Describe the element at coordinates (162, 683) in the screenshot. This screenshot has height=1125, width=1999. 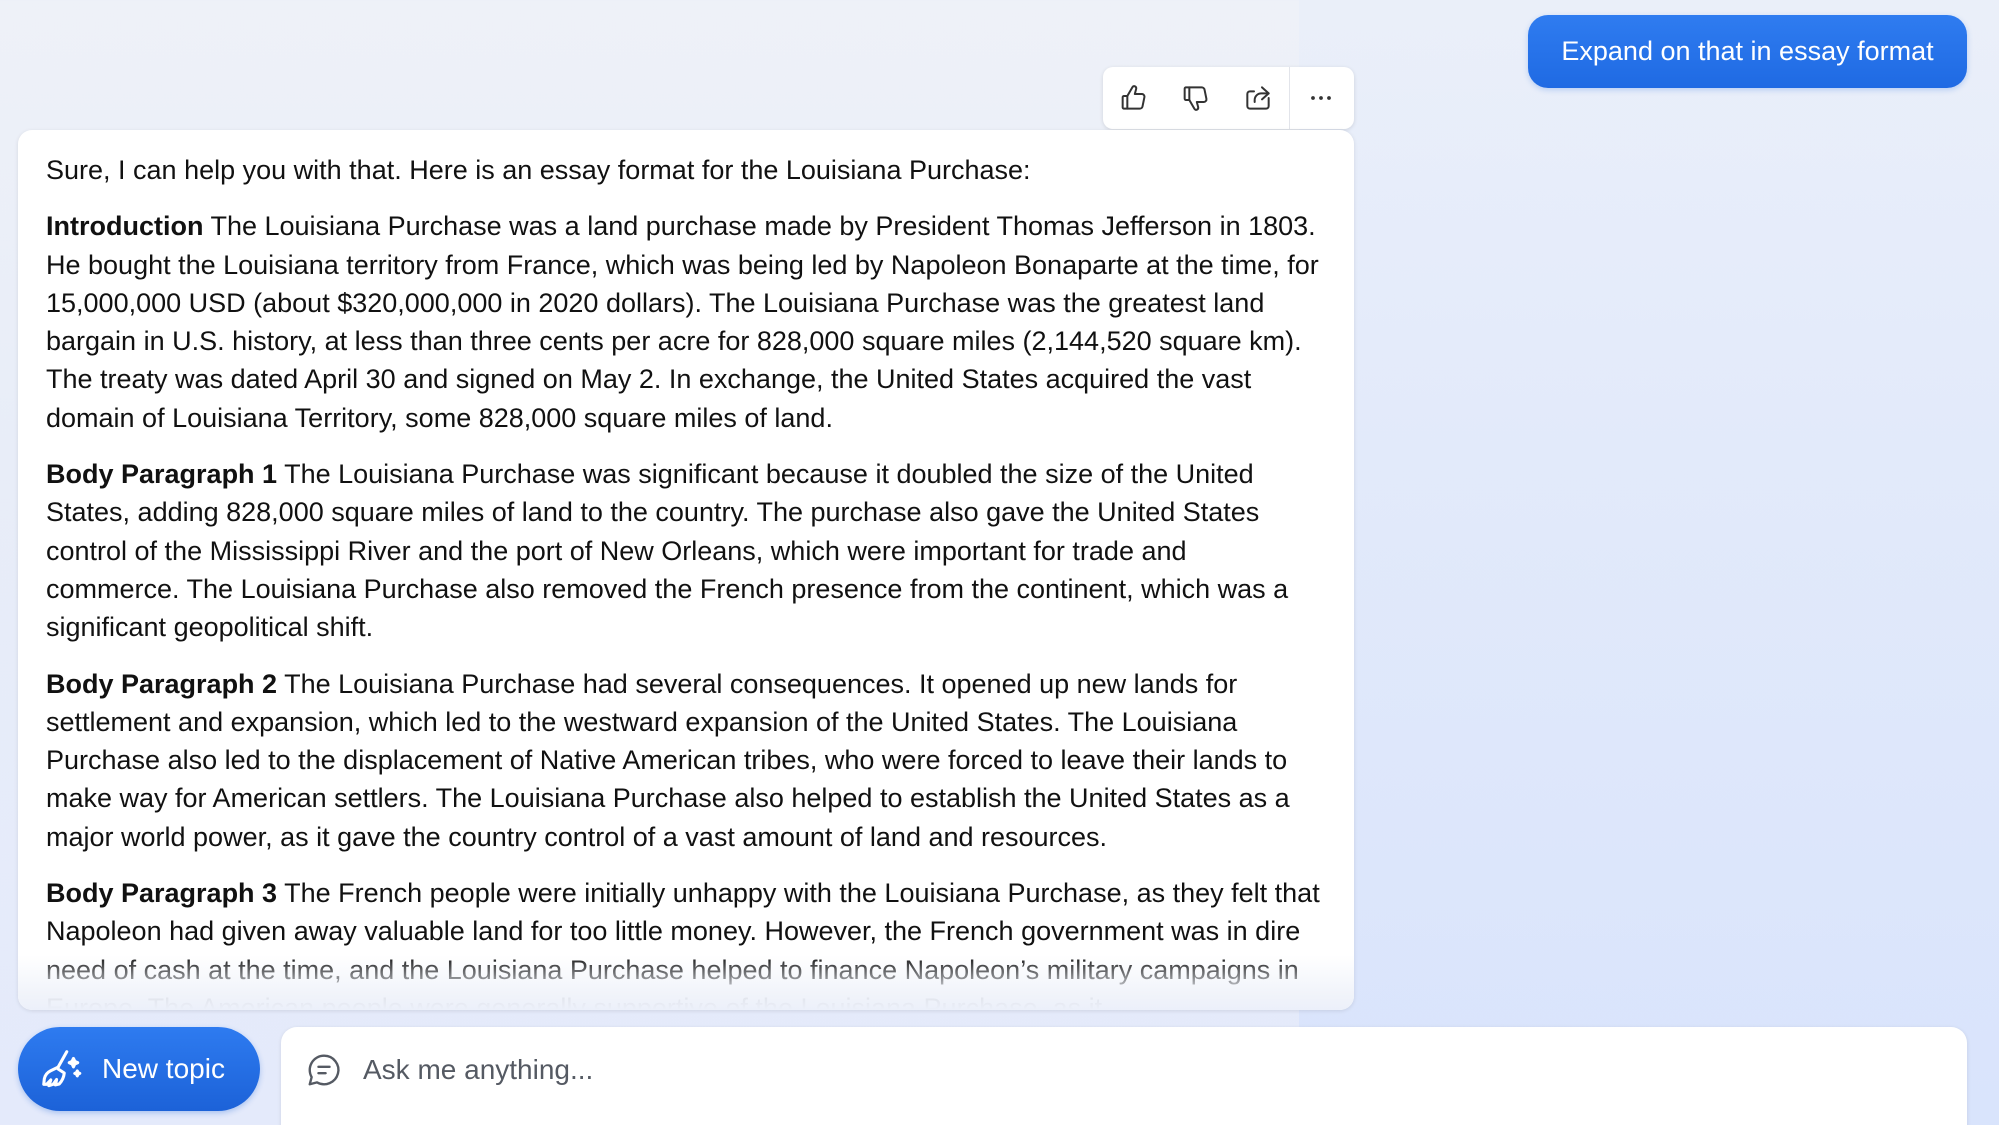
I see `paragraph-heading: Body Paragraph 2` at that location.